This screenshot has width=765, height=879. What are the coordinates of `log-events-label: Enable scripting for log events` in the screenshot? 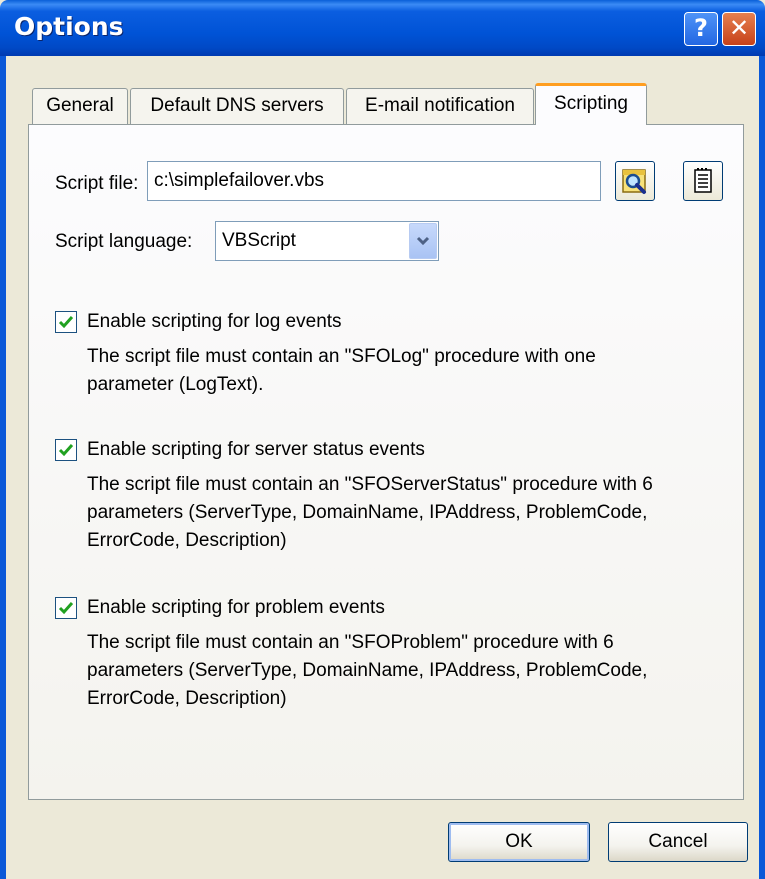 It's located at (214, 322).